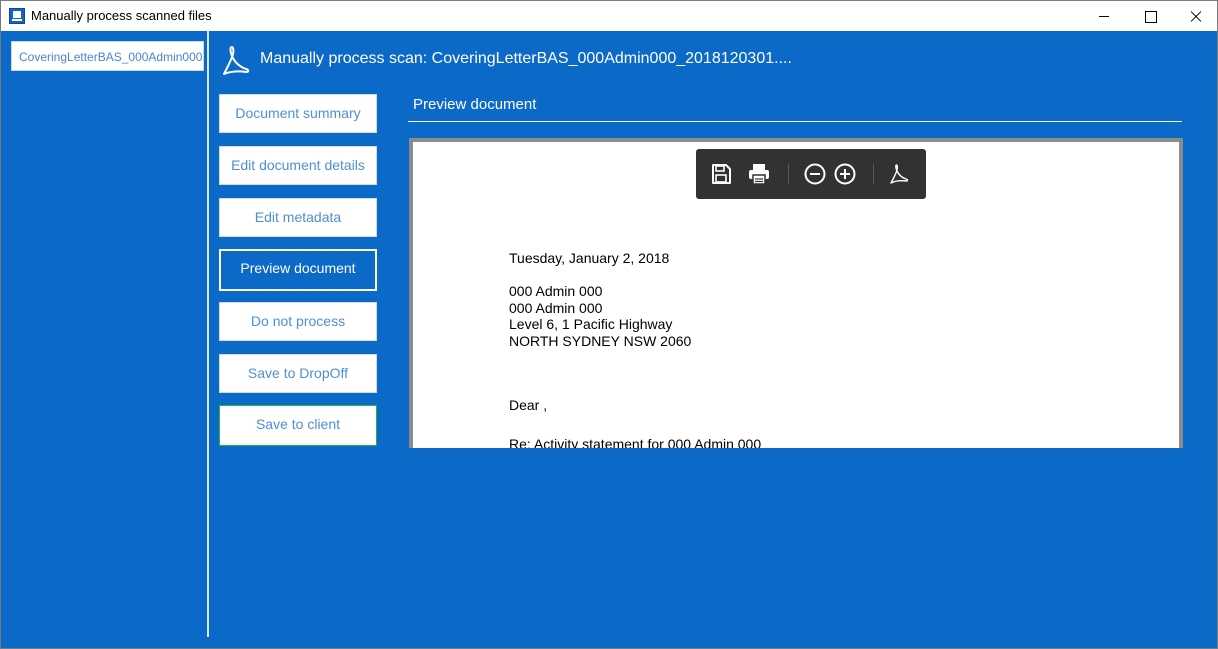 The width and height of the screenshot is (1218, 649). Describe the element at coordinates (298, 321) in the screenshot. I see `do-not-process-button: Do not process` at that location.